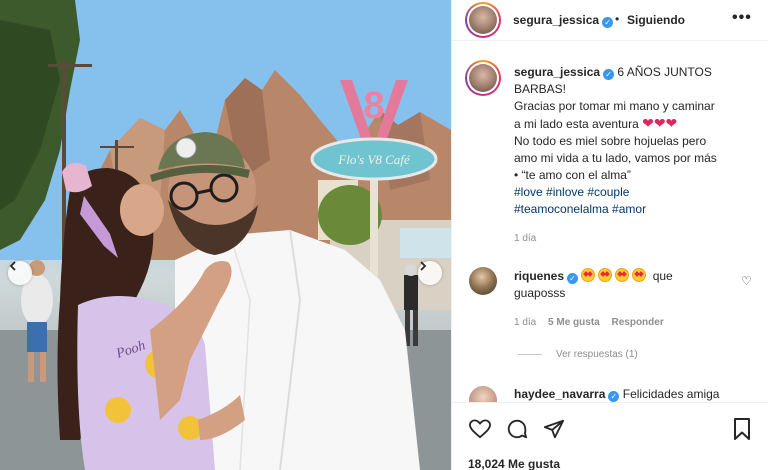 This screenshot has height=470, width=768. What do you see at coordinates (557, 72) in the screenshot?
I see `caption-username: segura_jessica` at bounding box center [557, 72].